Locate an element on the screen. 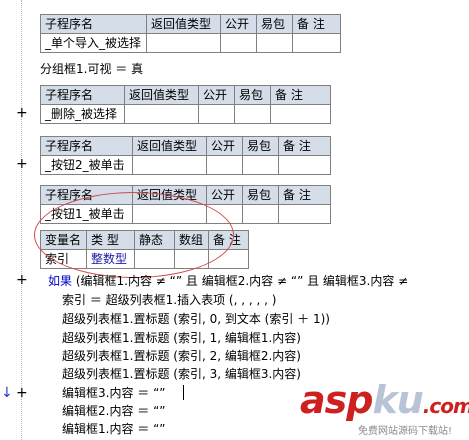  header-cell: 变量名 is located at coordinates (63, 240).